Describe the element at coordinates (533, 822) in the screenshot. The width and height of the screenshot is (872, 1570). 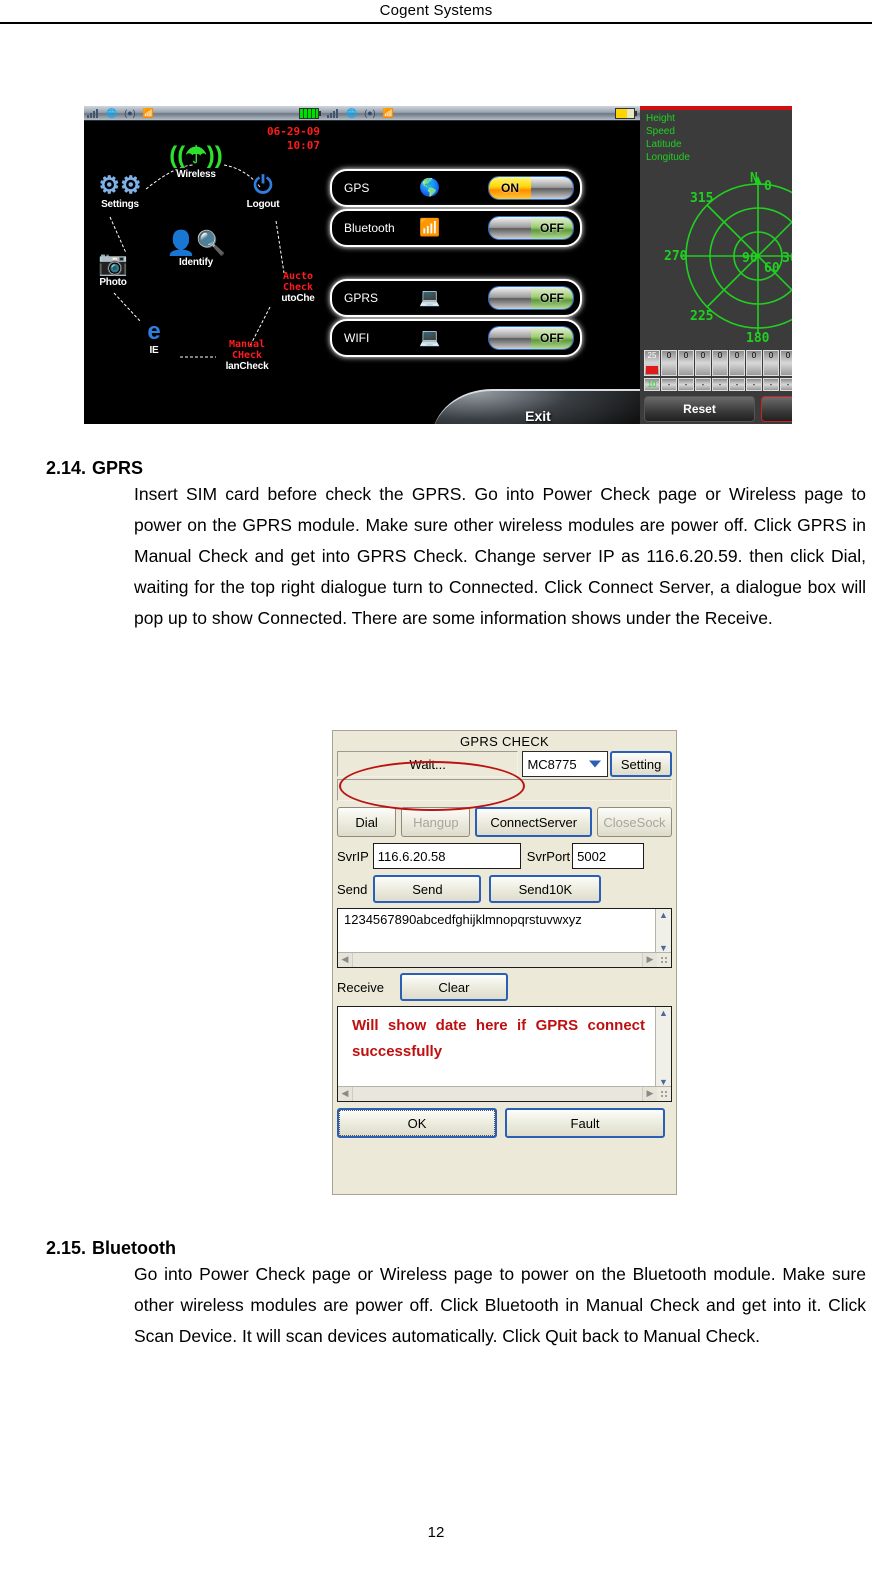
I see `connect-server-button: ConnectServer` at that location.